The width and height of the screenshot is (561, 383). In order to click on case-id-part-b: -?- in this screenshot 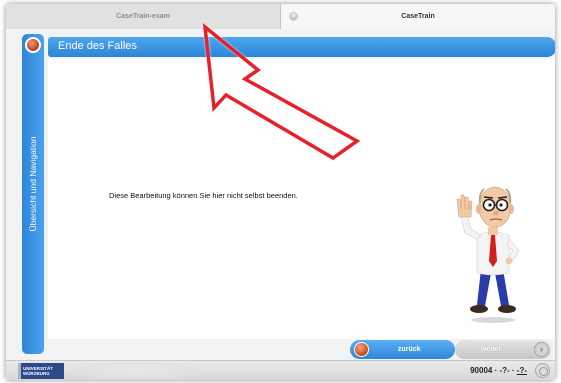, I will do `click(521, 370)`.